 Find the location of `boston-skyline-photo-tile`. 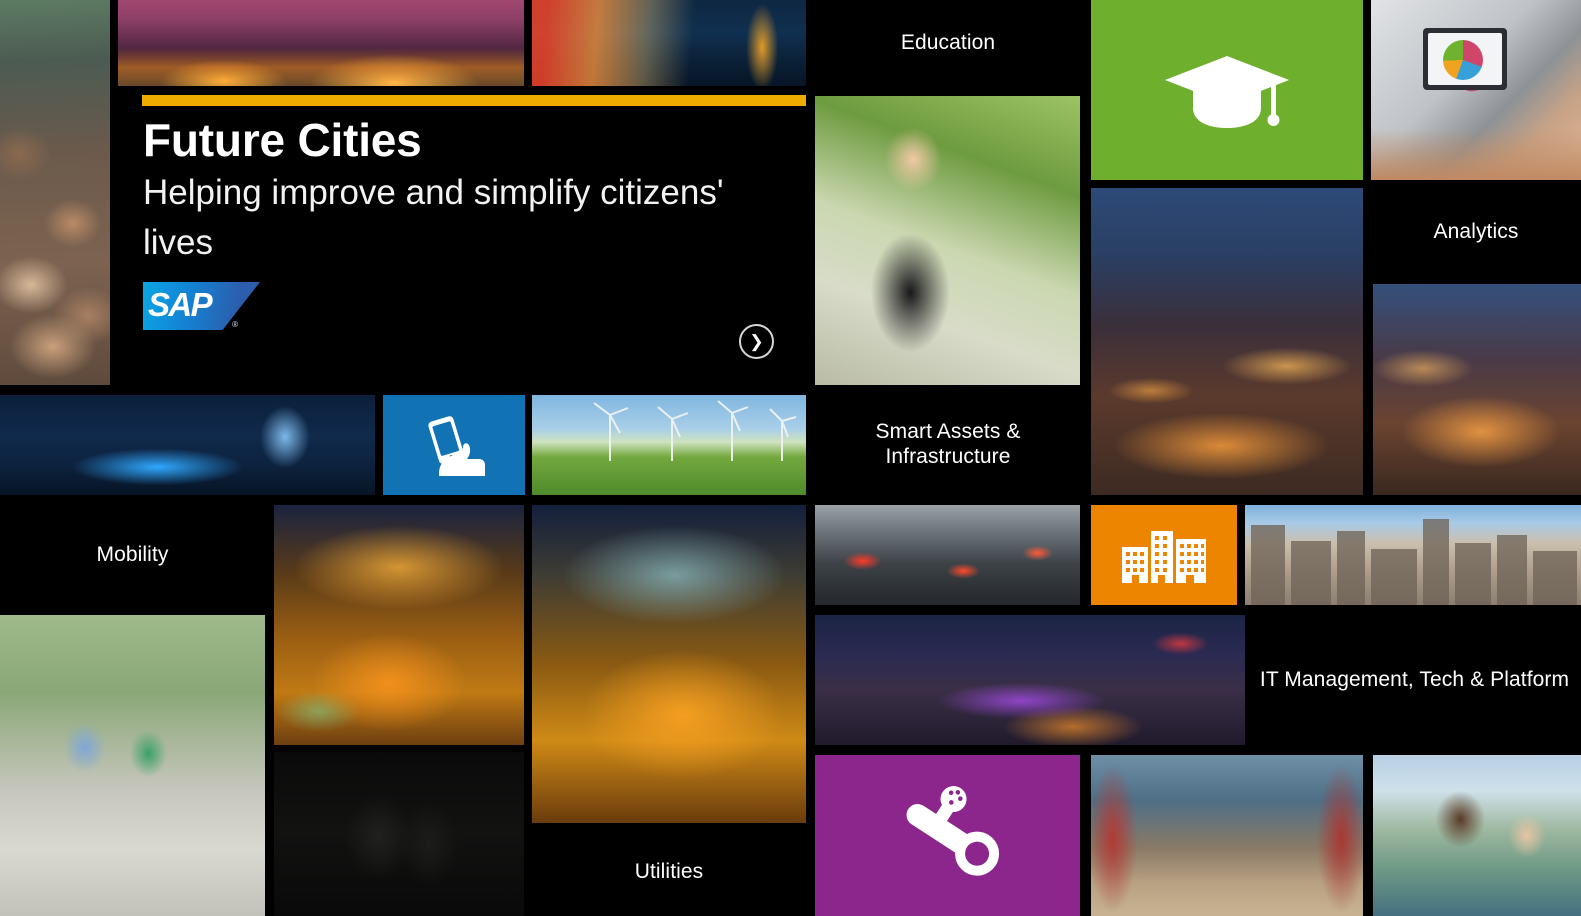

boston-skyline-photo-tile is located at coordinates (1413, 555).